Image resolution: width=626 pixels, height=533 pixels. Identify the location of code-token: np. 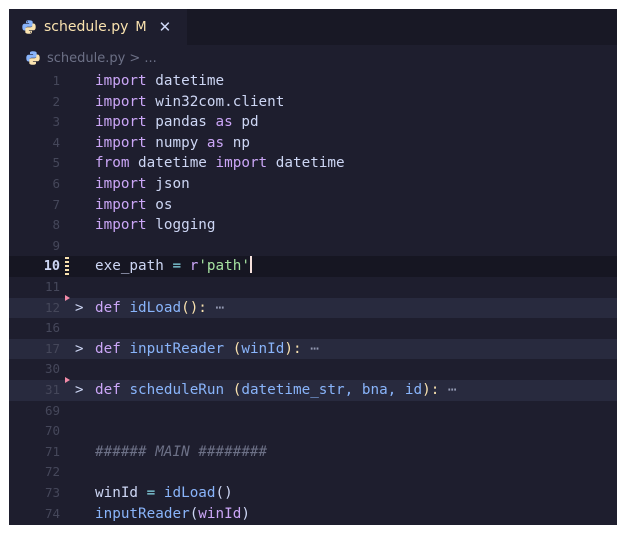
(237, 142).